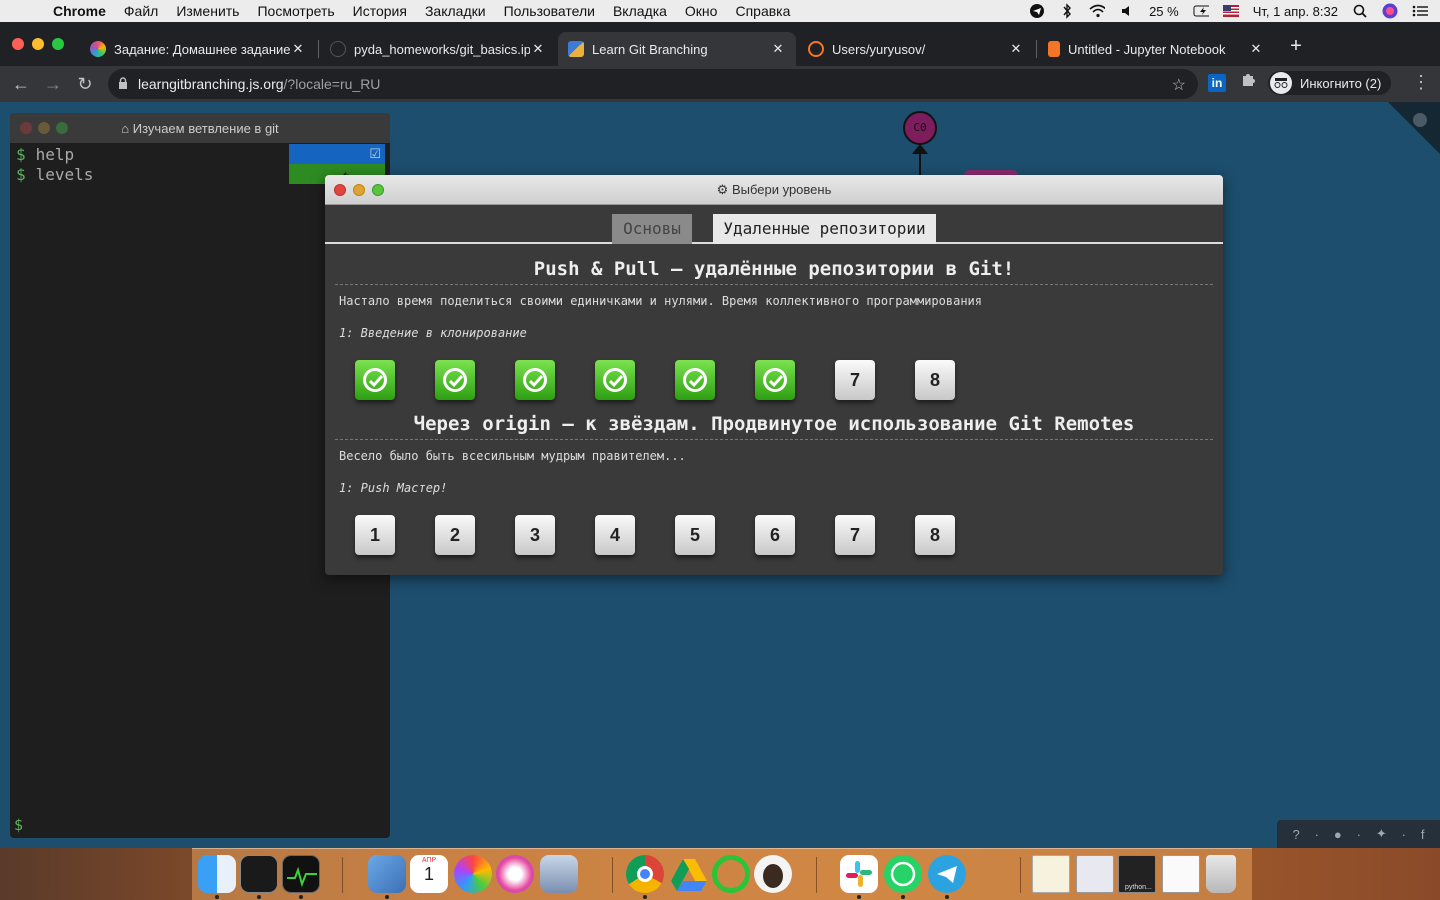 Image resolution: width=1440 pixels, height=900 pixels. I want to click on back-arrow-icon: ←, so click(21, 84).